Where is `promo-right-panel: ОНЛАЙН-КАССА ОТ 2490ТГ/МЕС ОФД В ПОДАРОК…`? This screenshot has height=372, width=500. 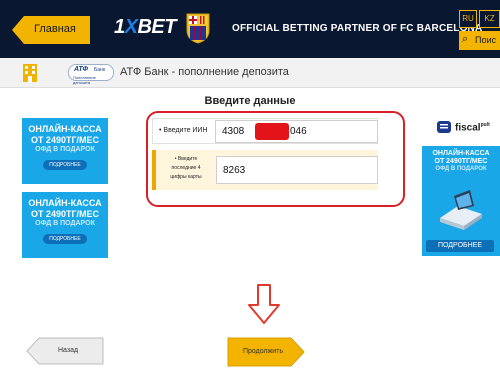 promo-right-panel: ОНЛАЙН-КАССА ОТ 2490ТГ/МЕС ОФД В ПОДАРОК… is located at coordinates (461, 201).